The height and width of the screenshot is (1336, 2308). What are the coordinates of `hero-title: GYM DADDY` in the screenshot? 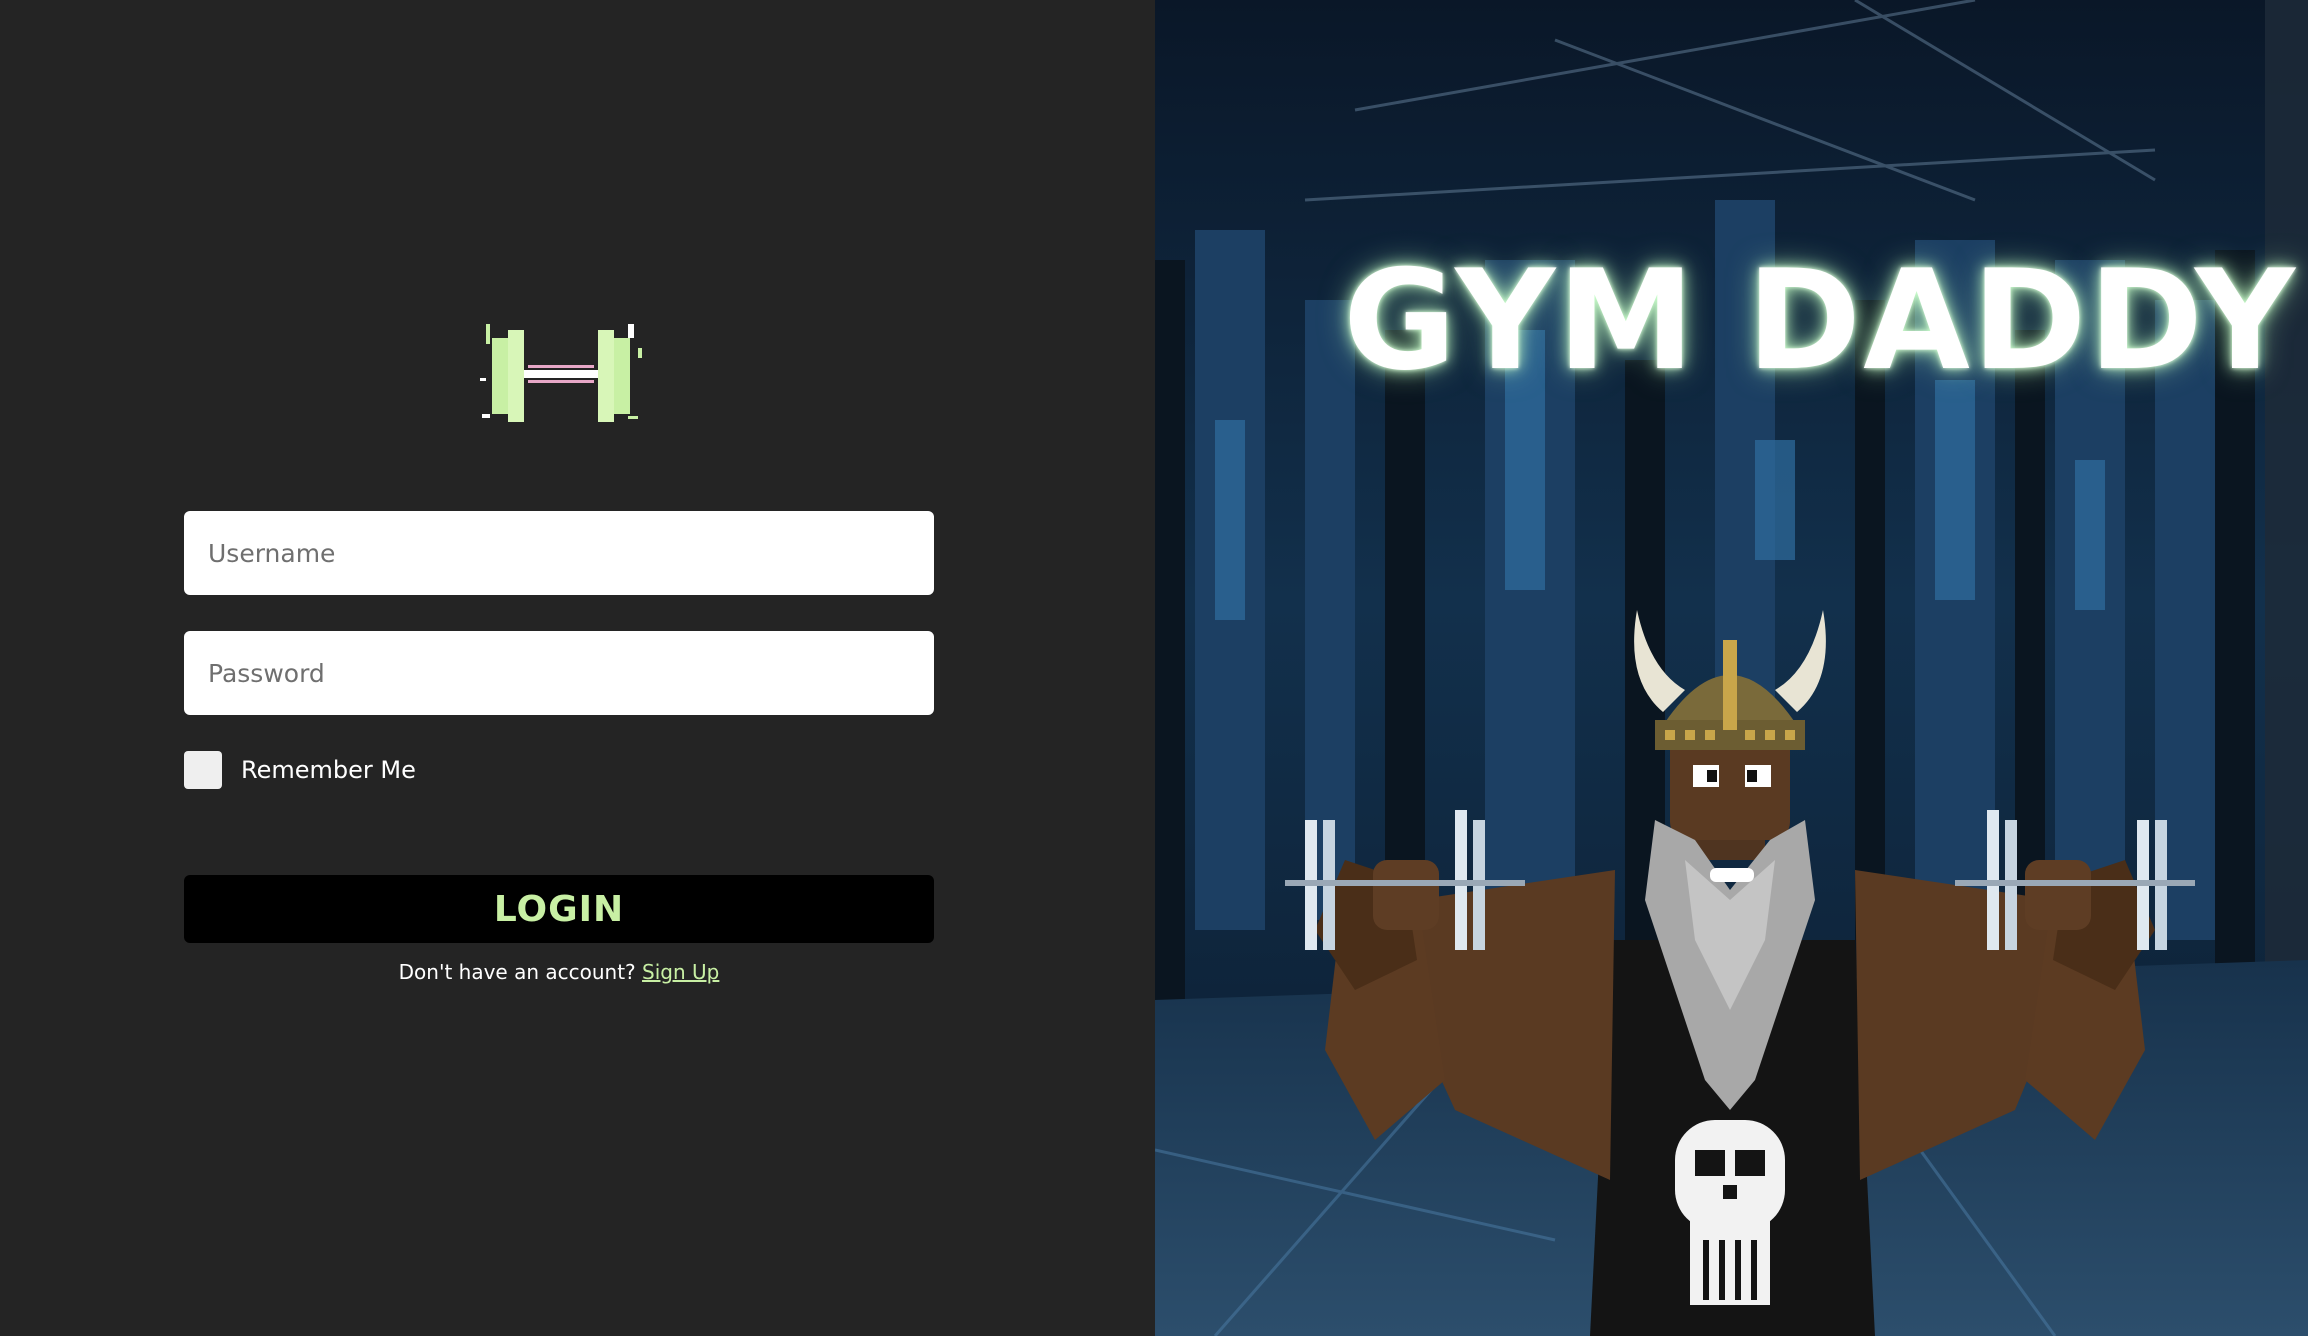 It's located at (1820, 320).